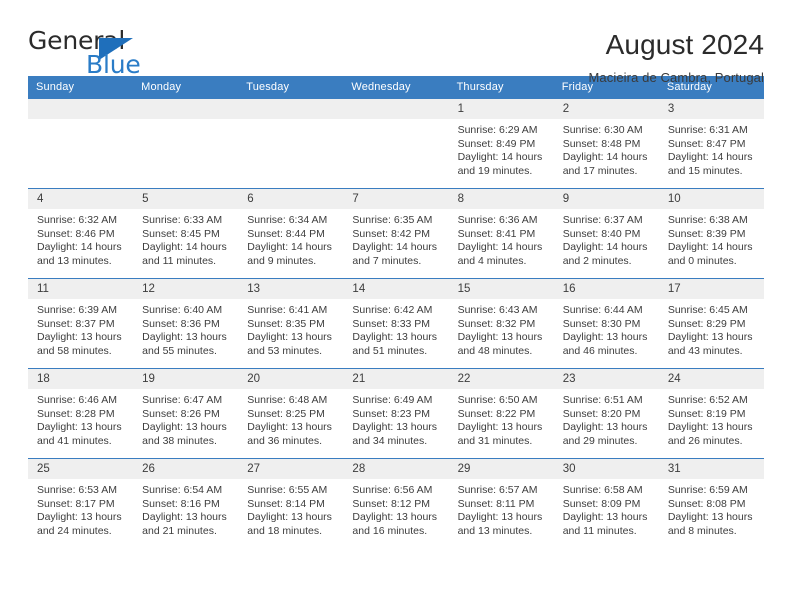 The height and width of the screenshot is (612, 792). I want to click on sunset-text: Sunset: 8:35 PM, so click(286, 323).